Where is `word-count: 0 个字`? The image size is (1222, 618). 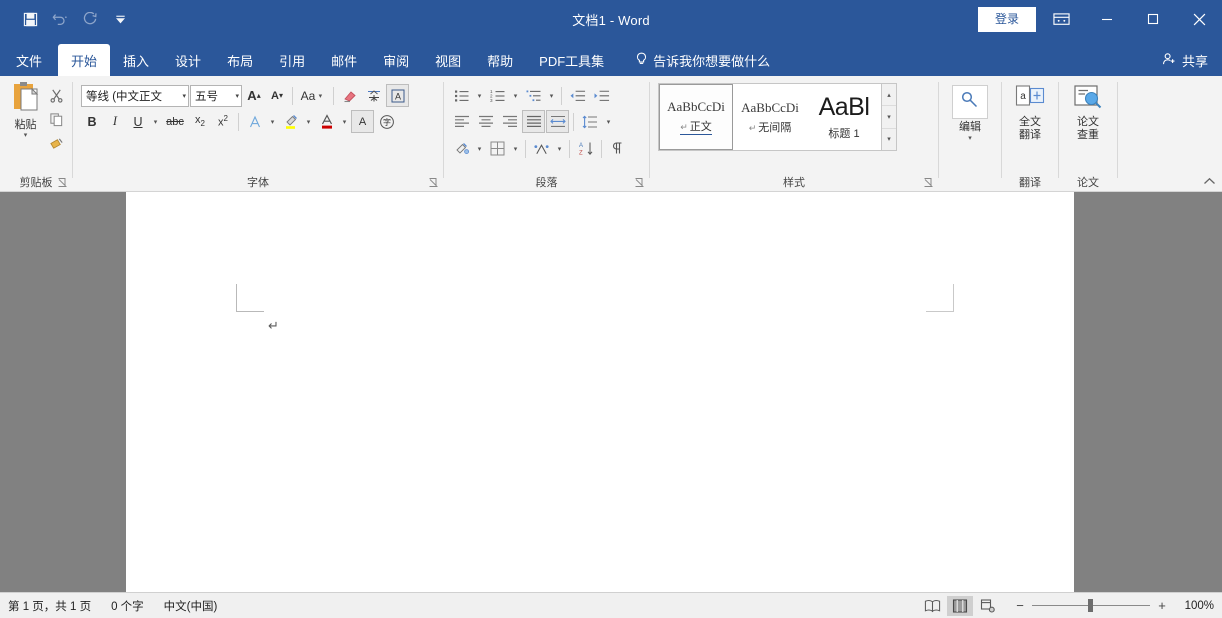
word-count: 0 个字 is located at coordinates (127, 606).